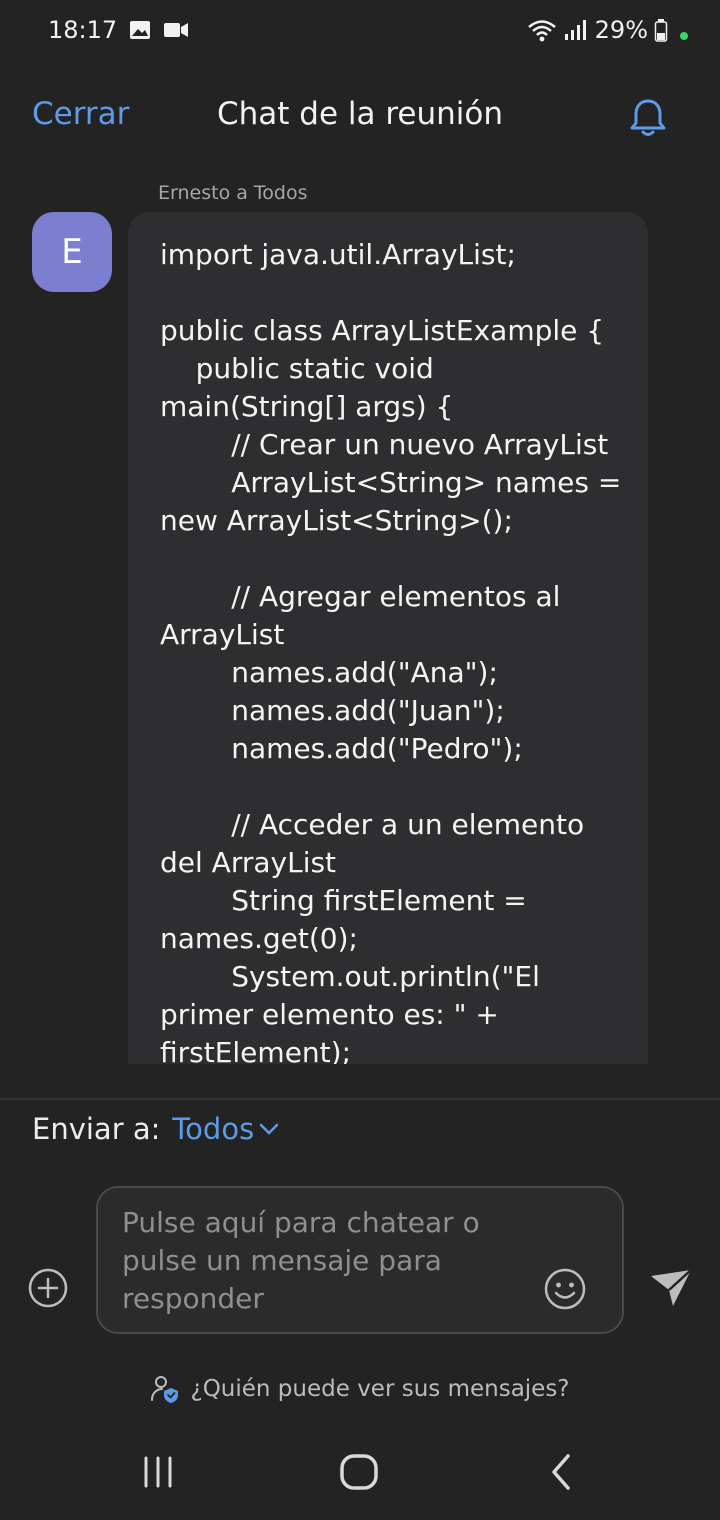 This screenshot has height=1520, width=720. I want to click on status-time: 18:17, so click(83, 30).